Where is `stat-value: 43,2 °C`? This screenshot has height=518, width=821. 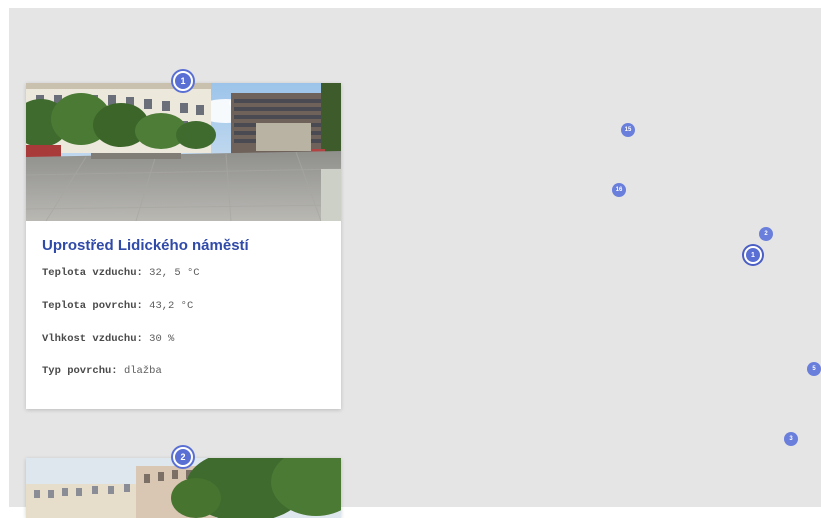 stat-value: 43,2 °C is located at coordinates (171, 306).